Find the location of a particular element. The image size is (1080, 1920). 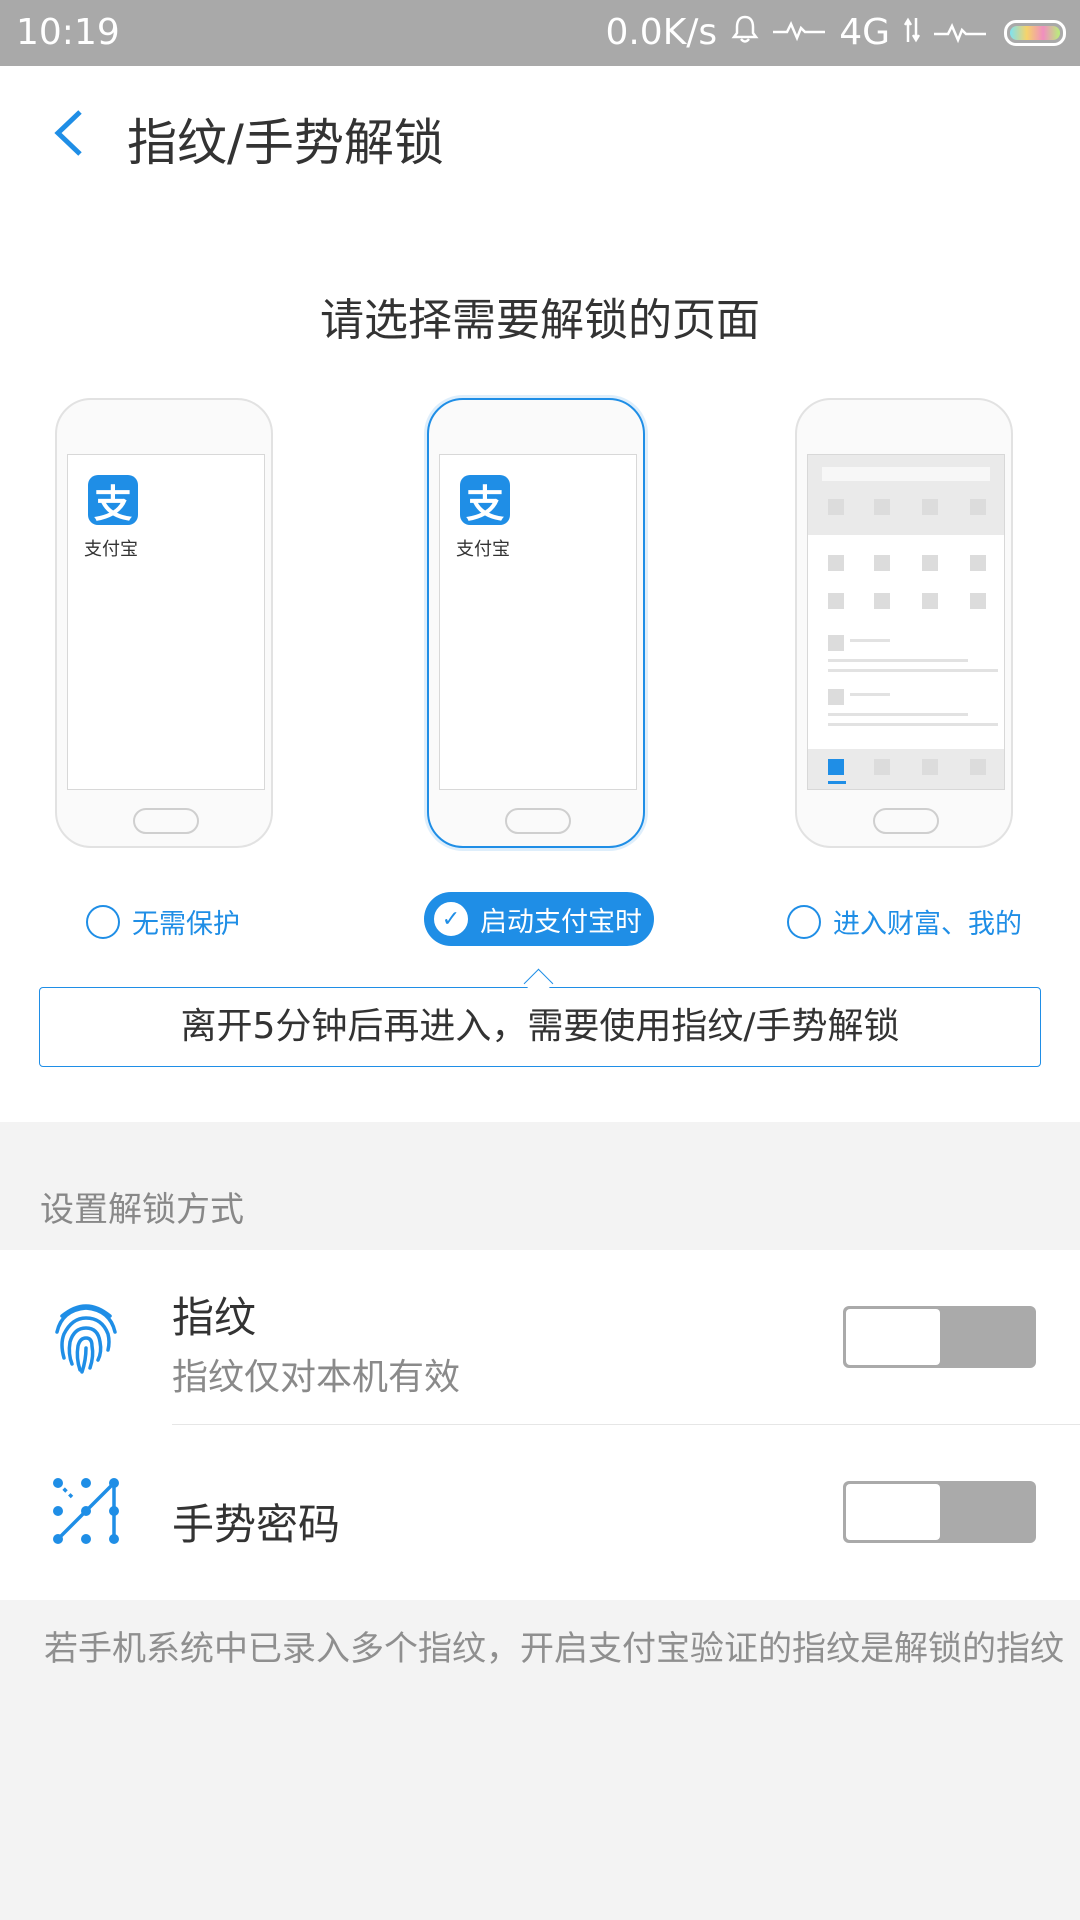

wealth-header is located at coordinates (906, 495).